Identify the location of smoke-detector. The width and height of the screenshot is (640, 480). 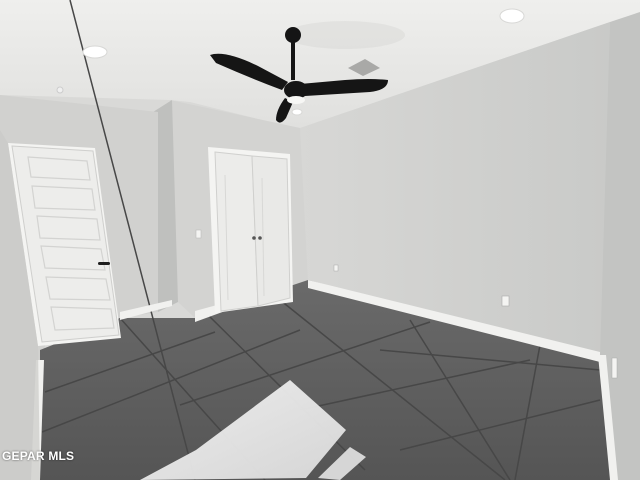
(60, 90).